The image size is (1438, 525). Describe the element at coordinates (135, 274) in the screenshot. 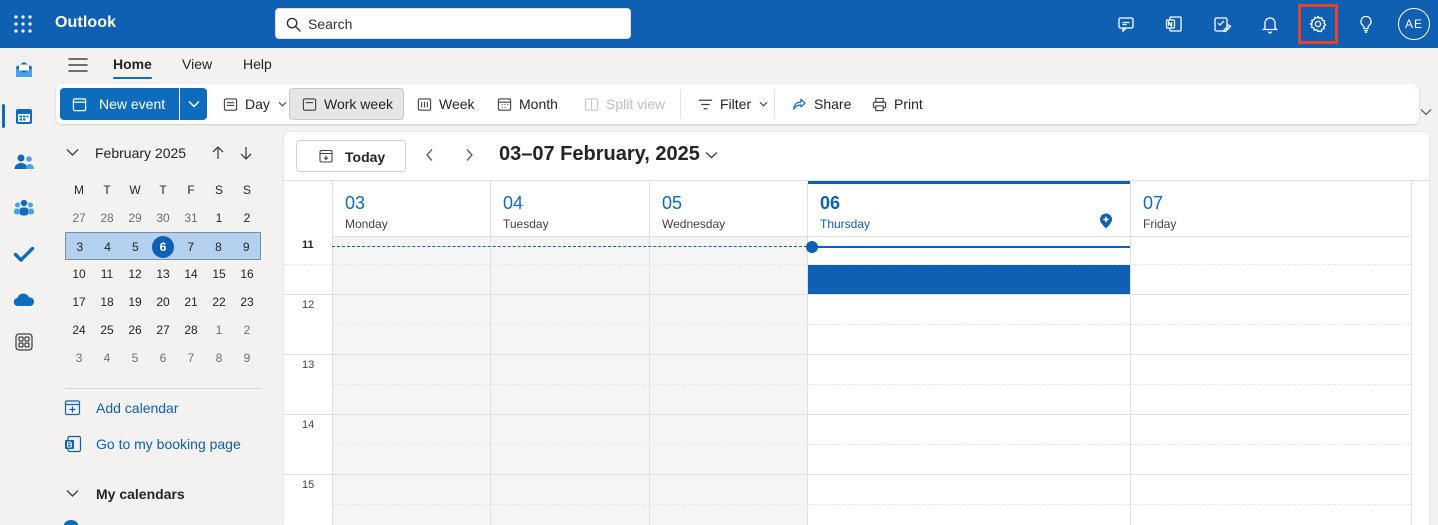

I see `mini-calendar-date: 12` at that location.